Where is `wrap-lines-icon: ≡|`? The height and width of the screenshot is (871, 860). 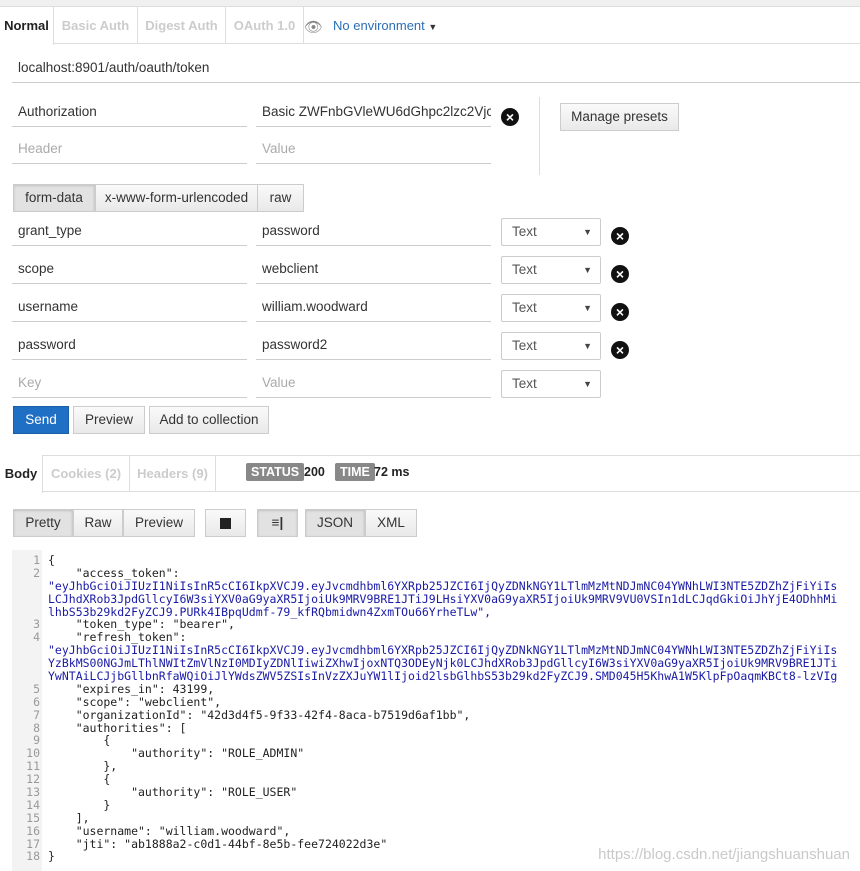 wrap-lines-icon: ≡| is located at coordinates (277, 522).